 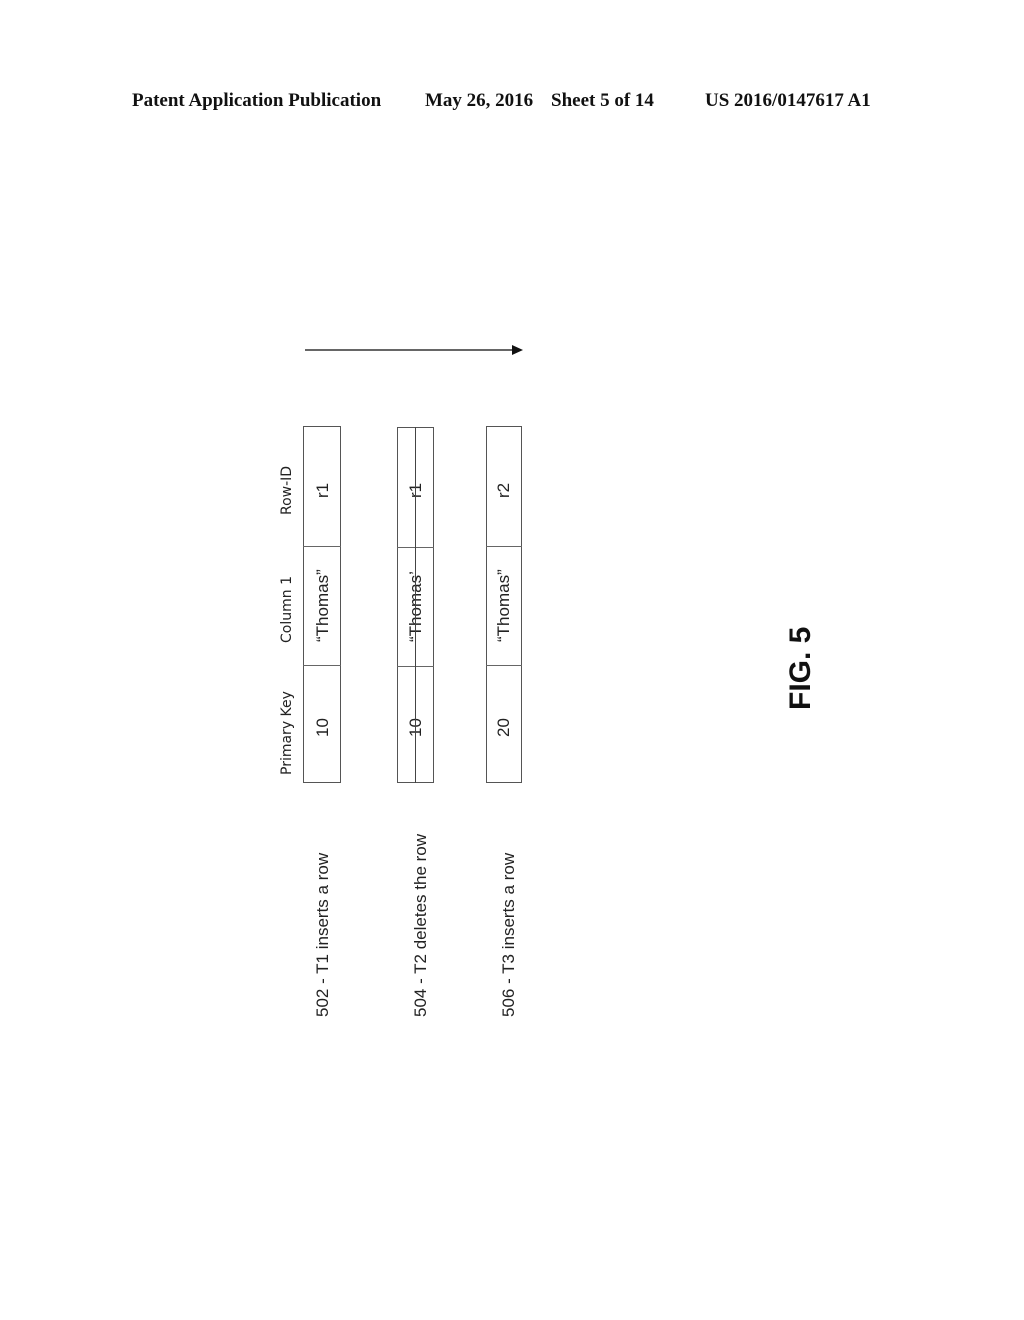 What do you see at coordinates (257, 100) in the screenshot?
I see `publication-title: Patent Application Publication` at bounding box center [257, 100].